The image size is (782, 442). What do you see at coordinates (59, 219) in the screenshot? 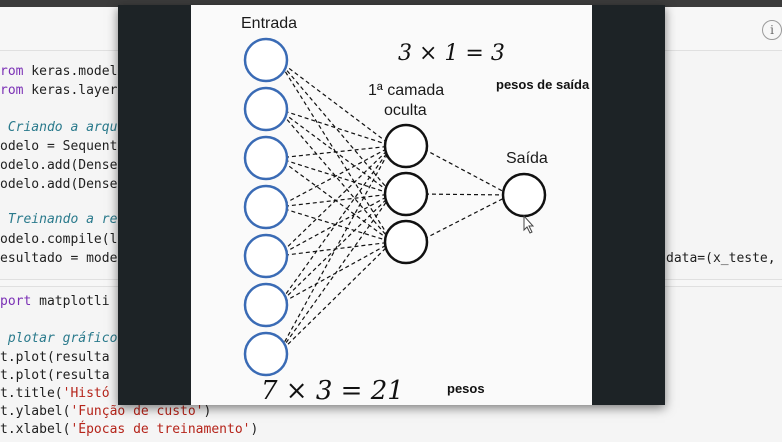
I see `code-comment: Treinando a re` at bounding box center [59, 219].